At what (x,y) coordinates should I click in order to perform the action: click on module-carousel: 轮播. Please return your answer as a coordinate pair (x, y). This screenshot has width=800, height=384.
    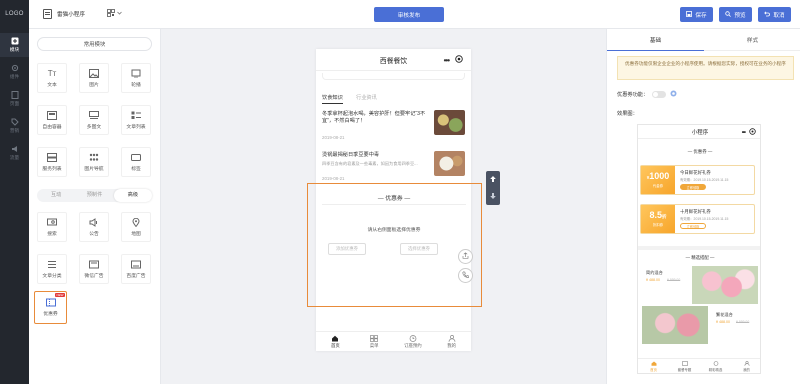
    Looking at the image, I should click on (136, 78).